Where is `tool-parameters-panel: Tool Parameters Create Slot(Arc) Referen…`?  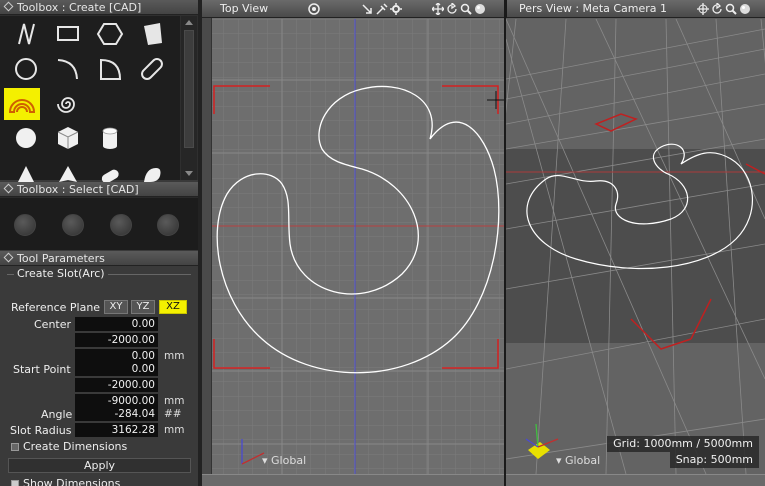
tool-parameters-panel: Tool Parameters Create Slot(Arc) Referen… is located at coordinates (99, 368).